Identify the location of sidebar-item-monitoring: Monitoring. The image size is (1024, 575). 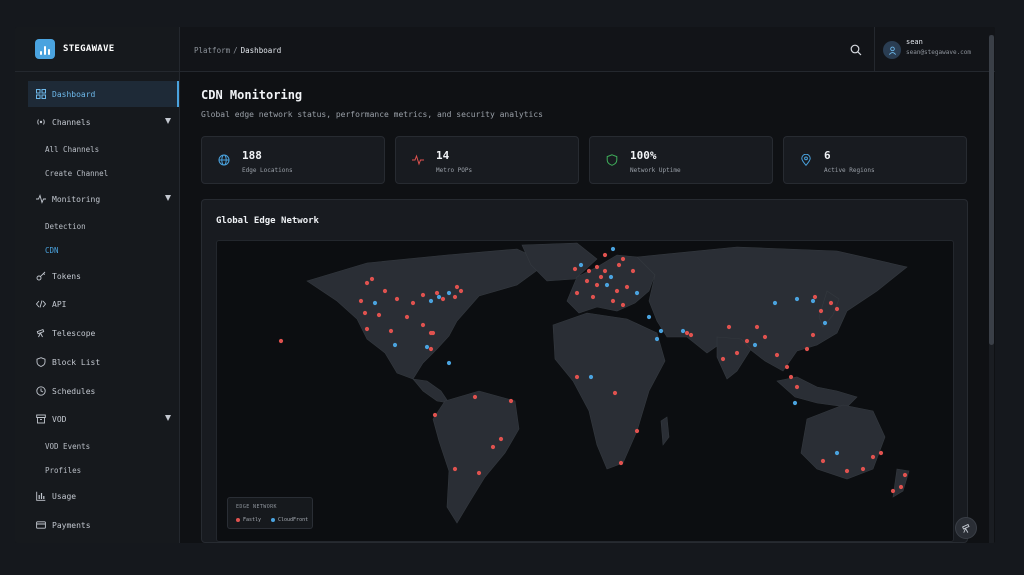
(103, 199).